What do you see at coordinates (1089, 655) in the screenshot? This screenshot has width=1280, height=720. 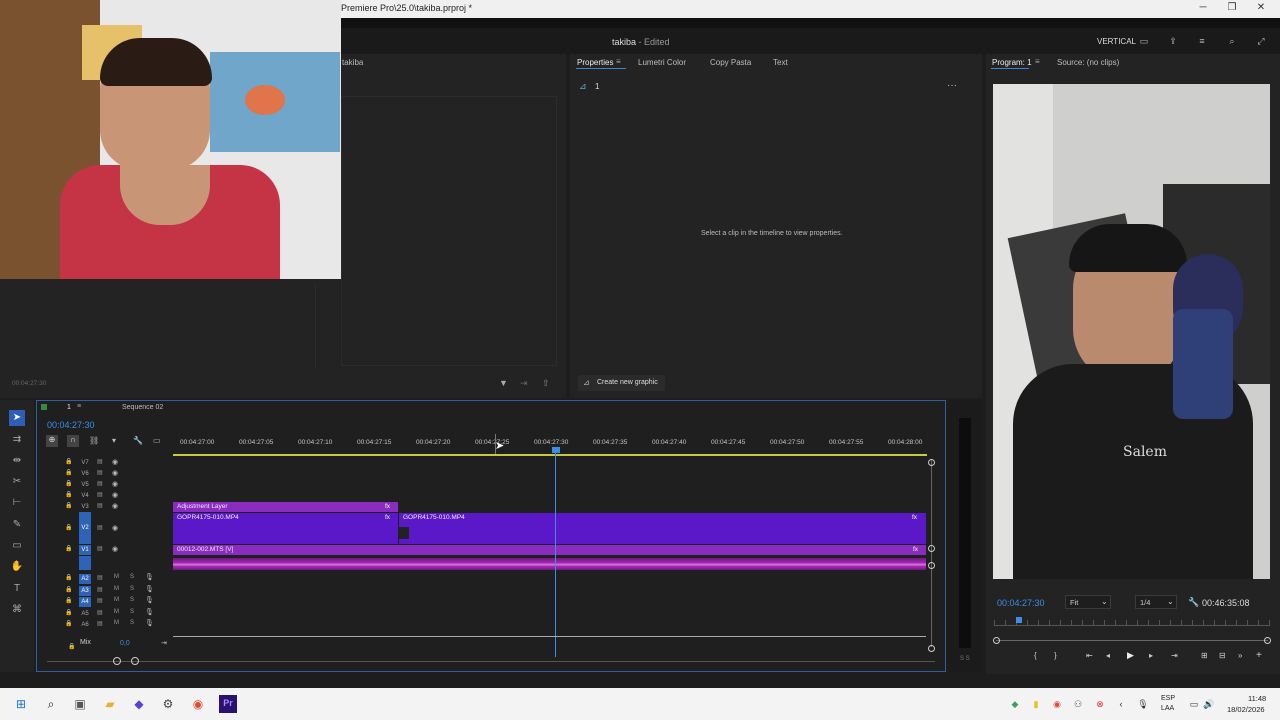 I see `go-to-in-icon: ⇤` at bounding box center [1089, 655].